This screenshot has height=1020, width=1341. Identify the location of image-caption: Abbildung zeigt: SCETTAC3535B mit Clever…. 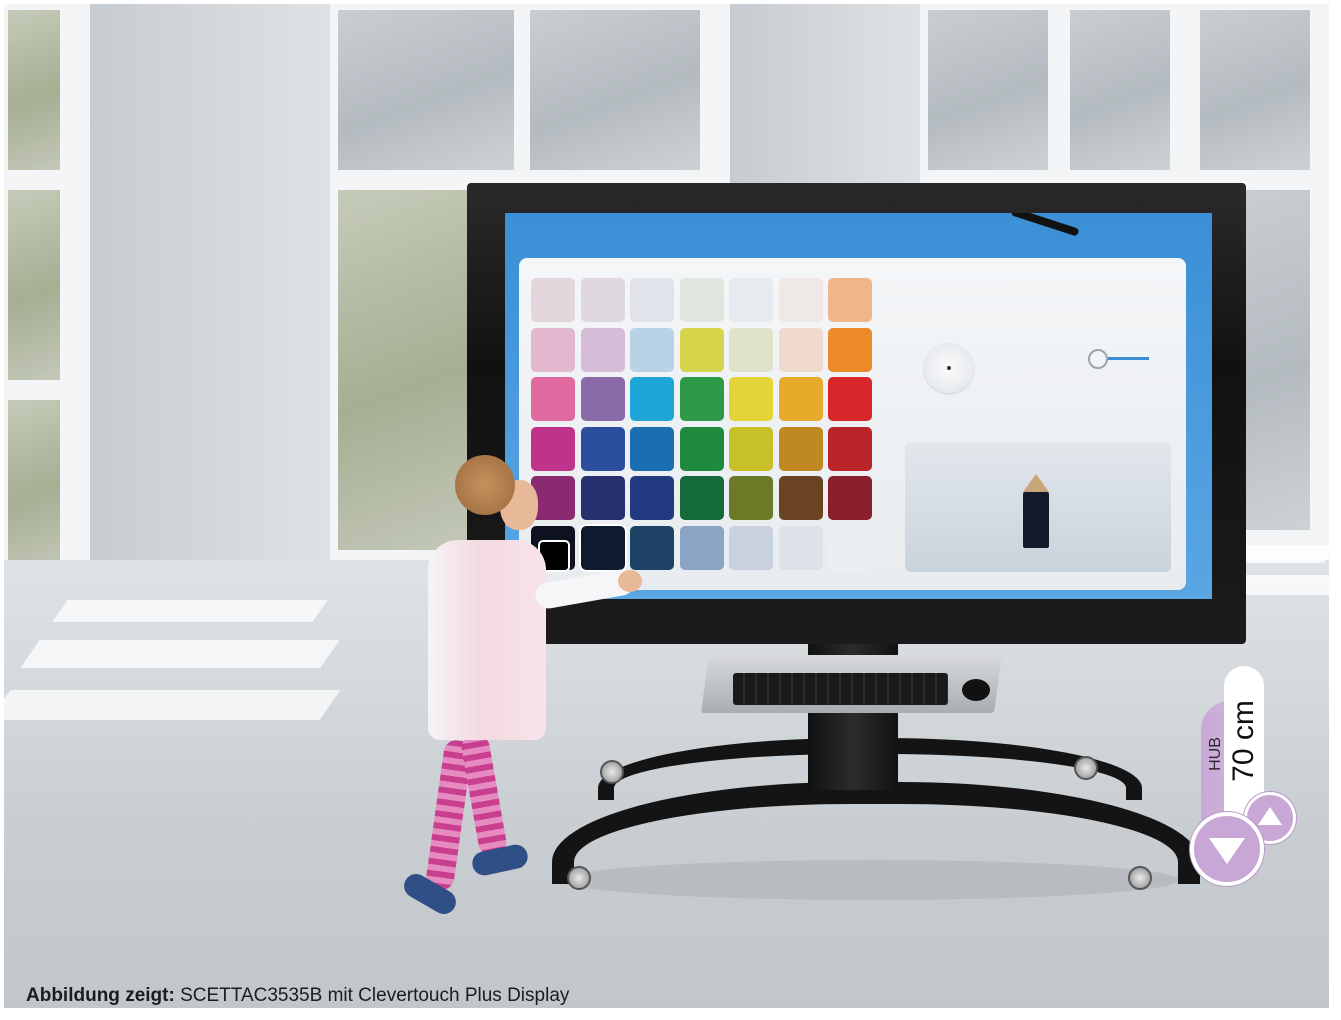
(297, 996).